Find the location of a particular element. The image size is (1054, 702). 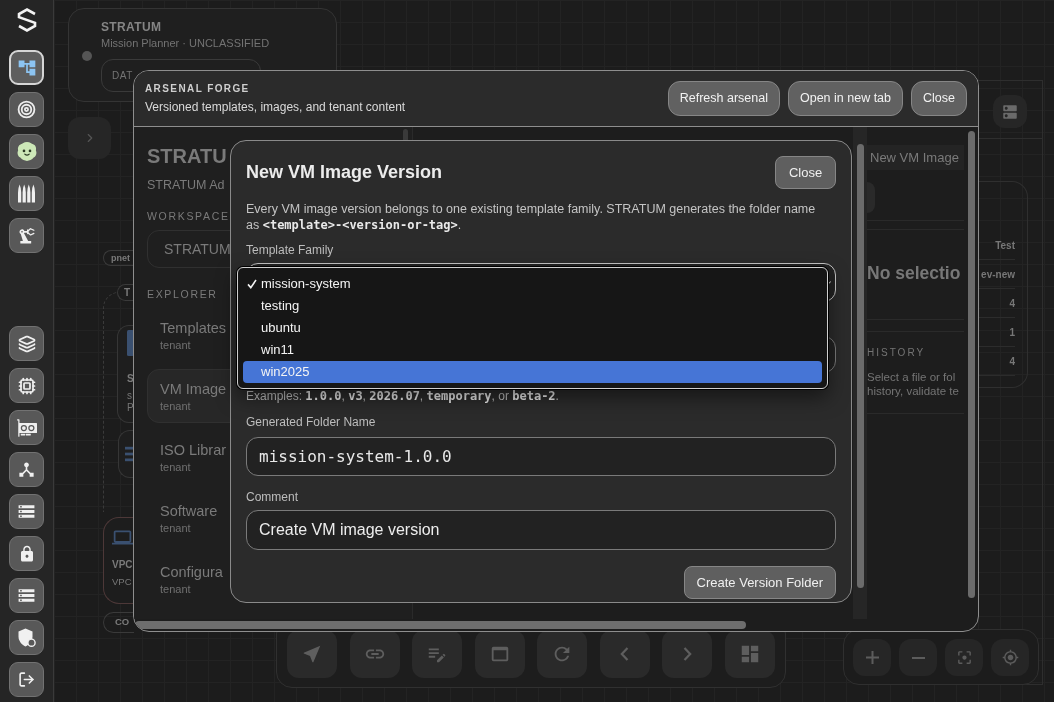

crosshair-icon is located at coordinates (1010, 657).